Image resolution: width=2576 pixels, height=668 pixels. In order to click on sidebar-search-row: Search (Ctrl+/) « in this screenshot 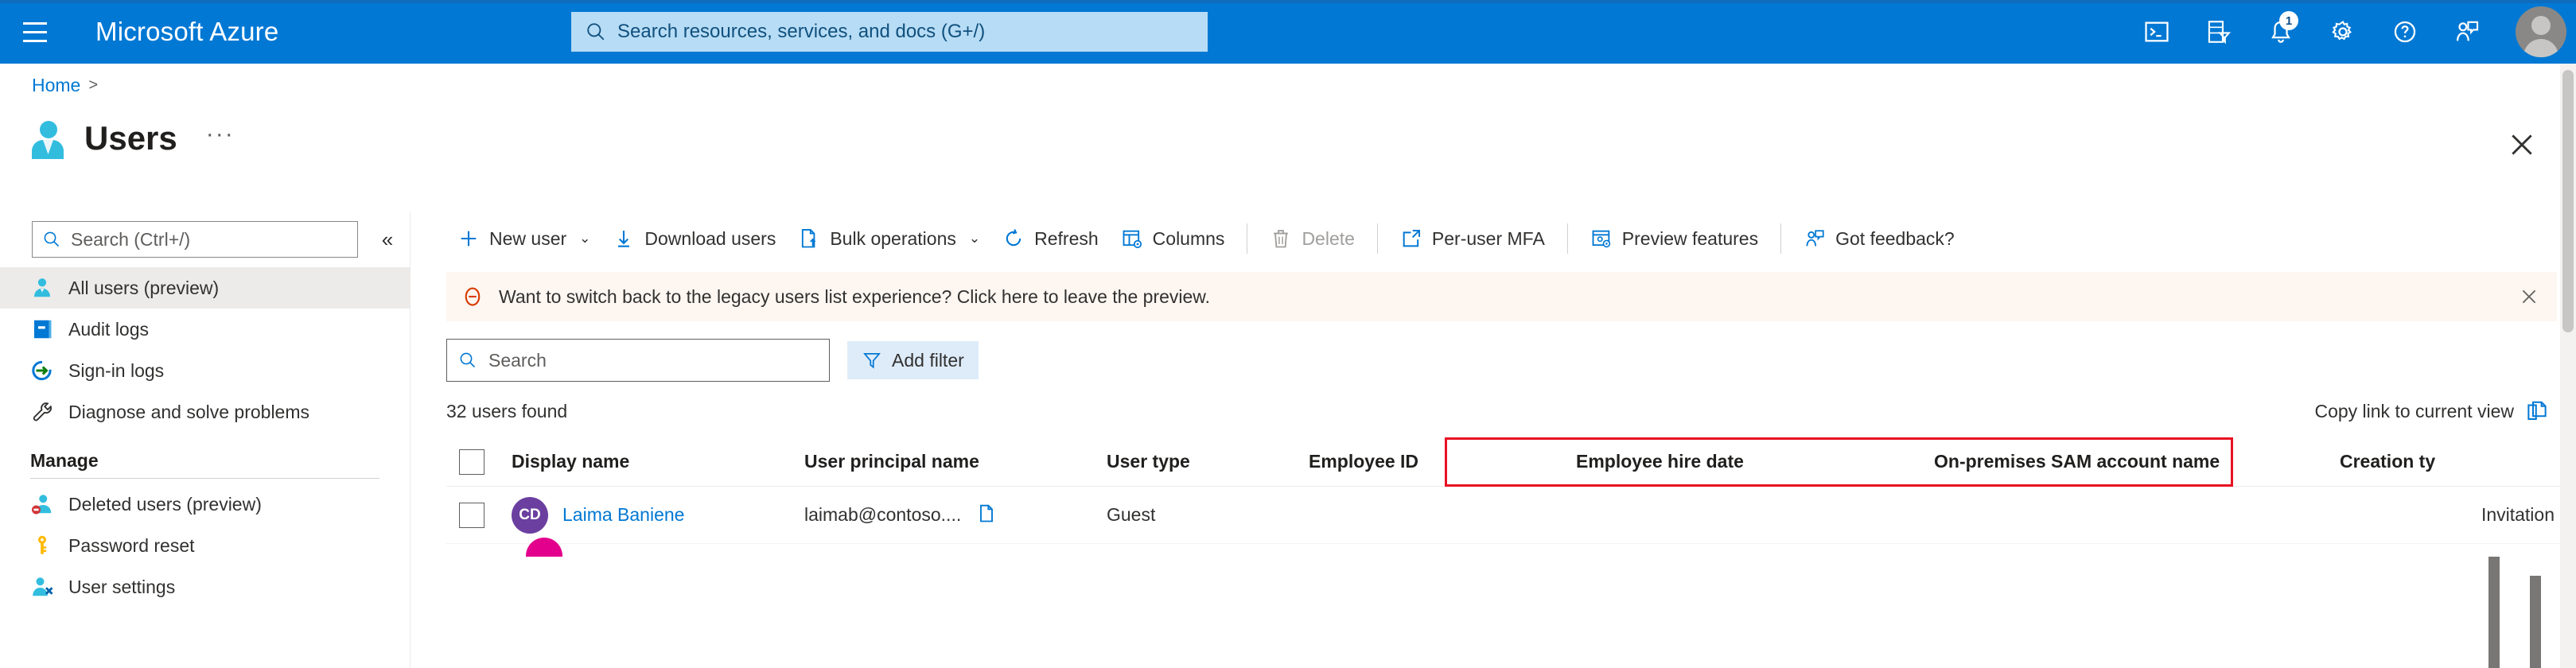, I will do `click(221, 239)`.